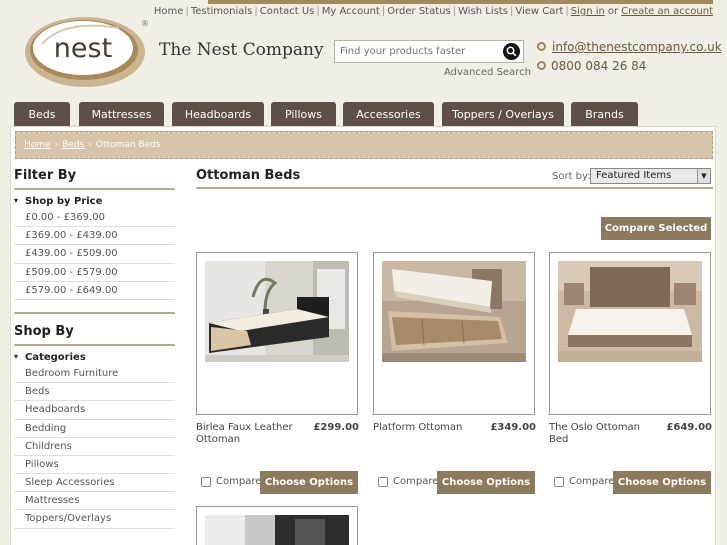 The width and height of the screenshot is (727, 545). Describe the element at coordinates (541, 65) in the screenshot. I see `phone-icon` at that location.